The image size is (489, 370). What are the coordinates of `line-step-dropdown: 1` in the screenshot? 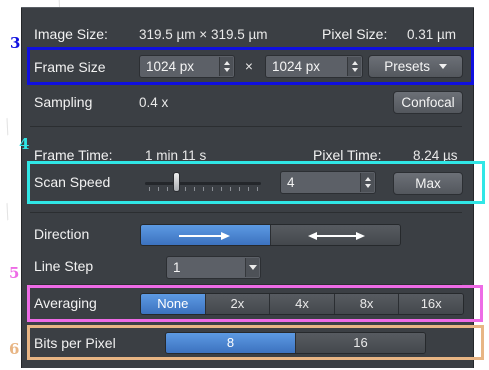 It's located at (213, 267).